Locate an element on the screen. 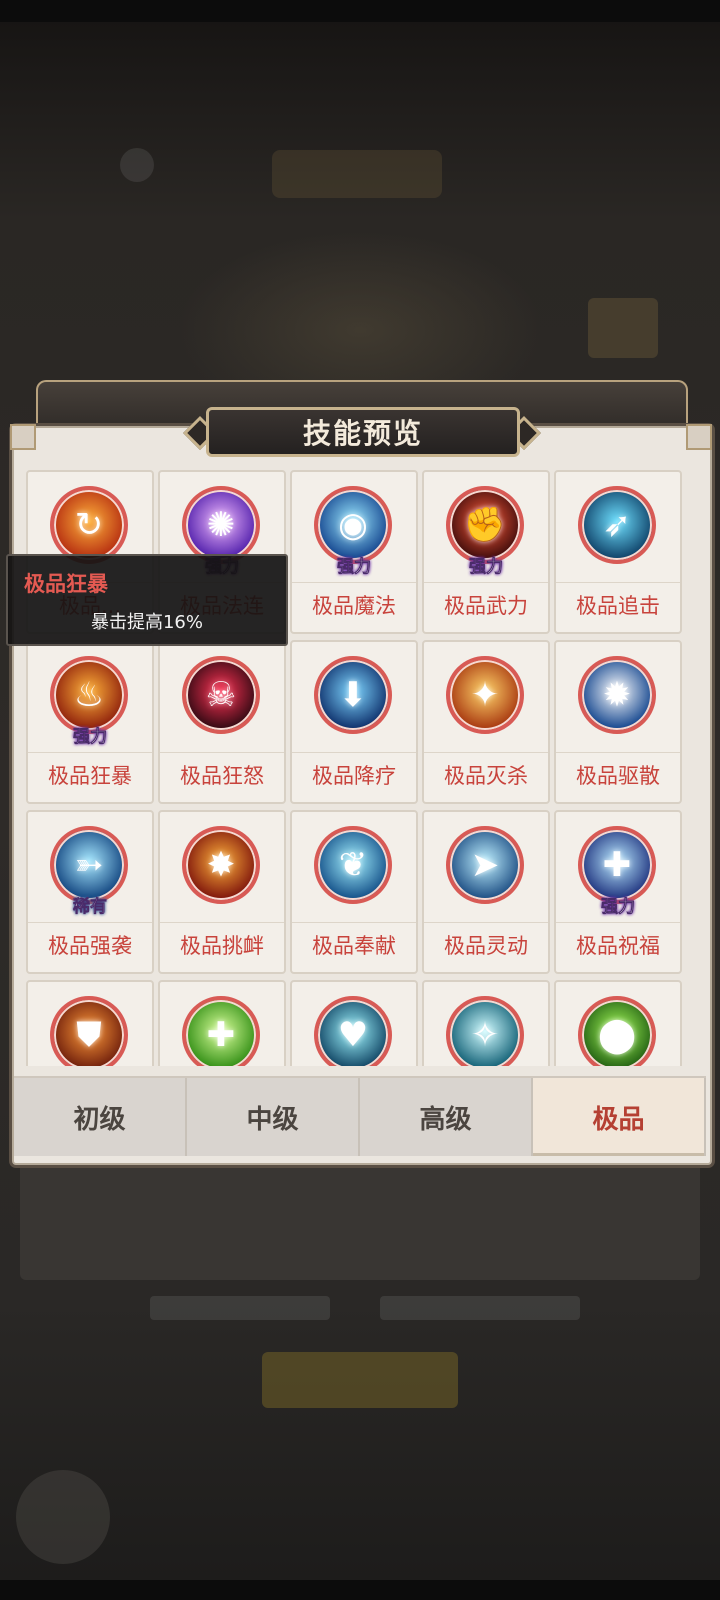 Image resolution: width=720 pixels, height=1600 pixels. icon-glyph: ➤ is located at coordinates (485, 865).